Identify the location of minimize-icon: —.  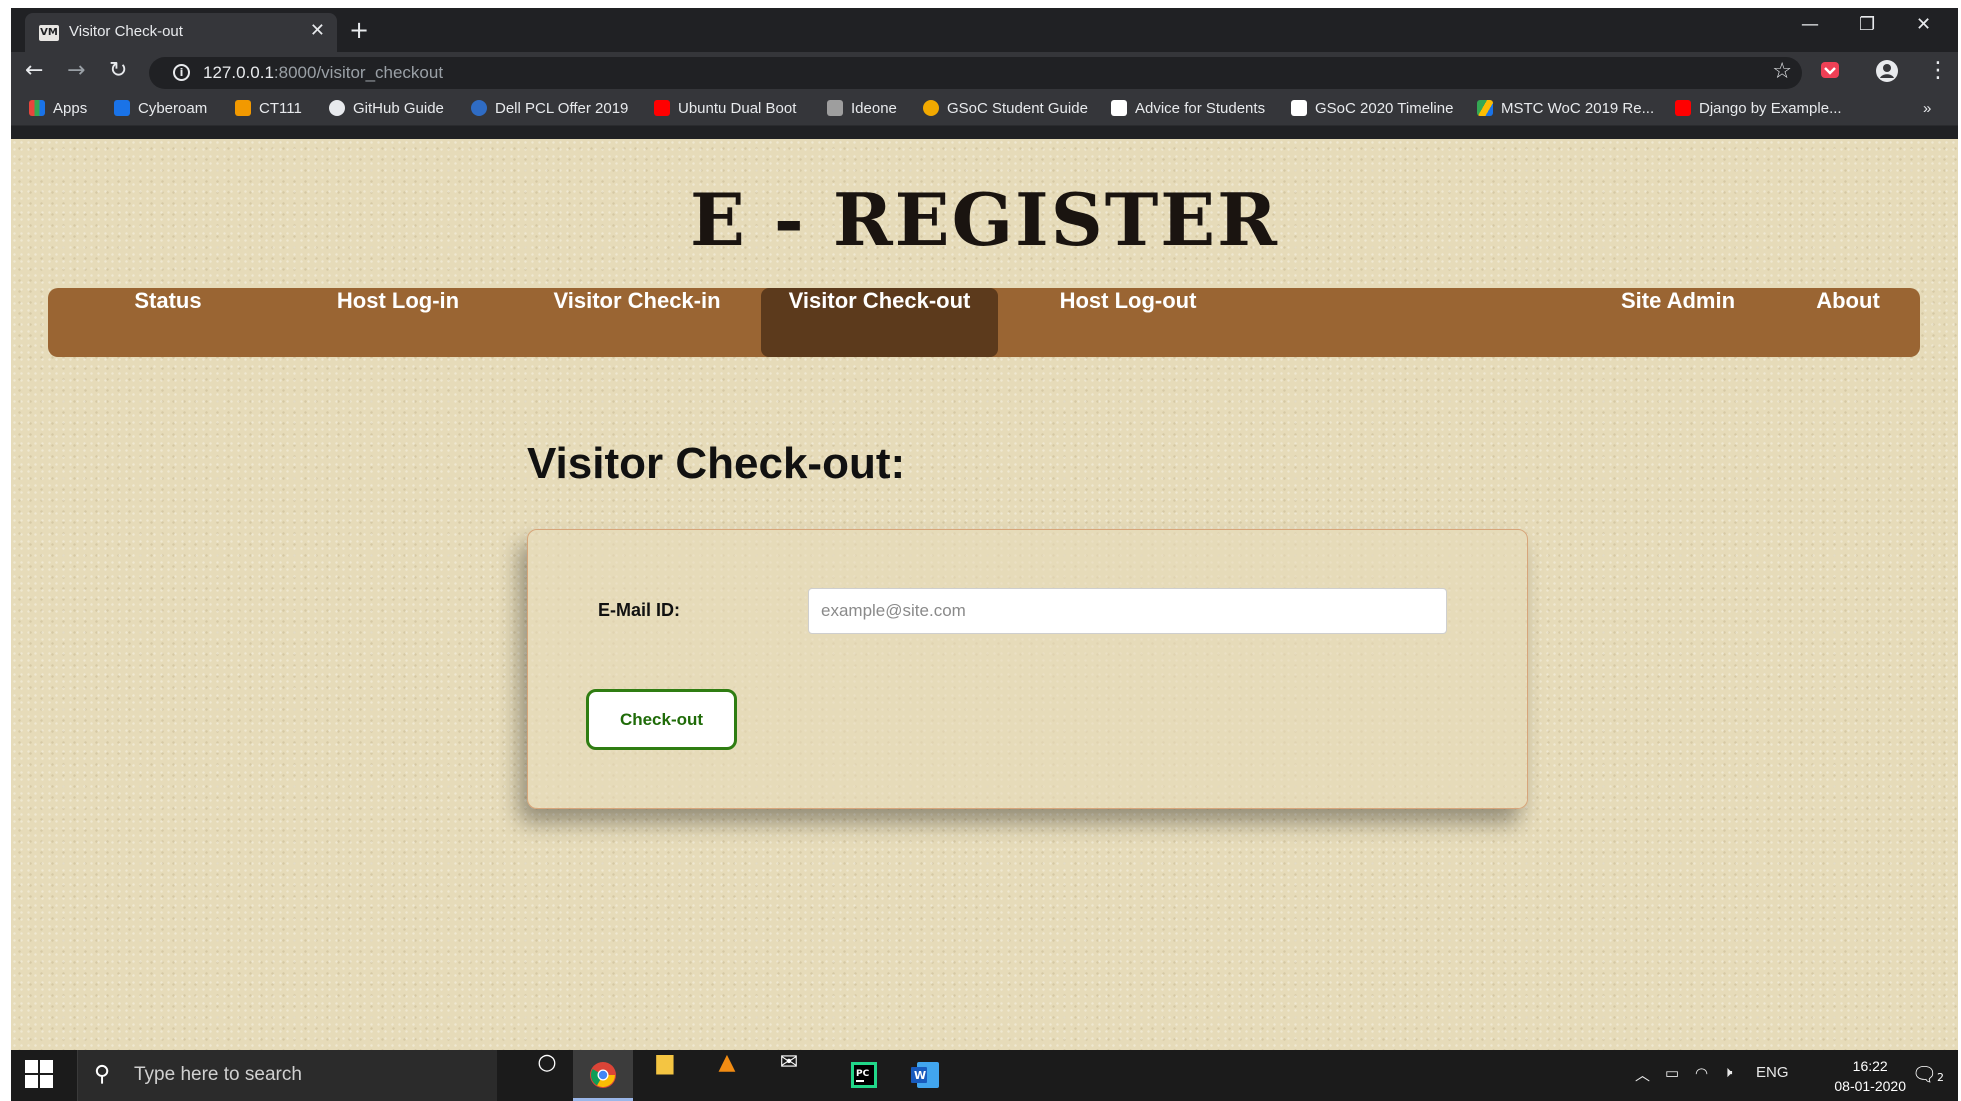
(1810, 24).